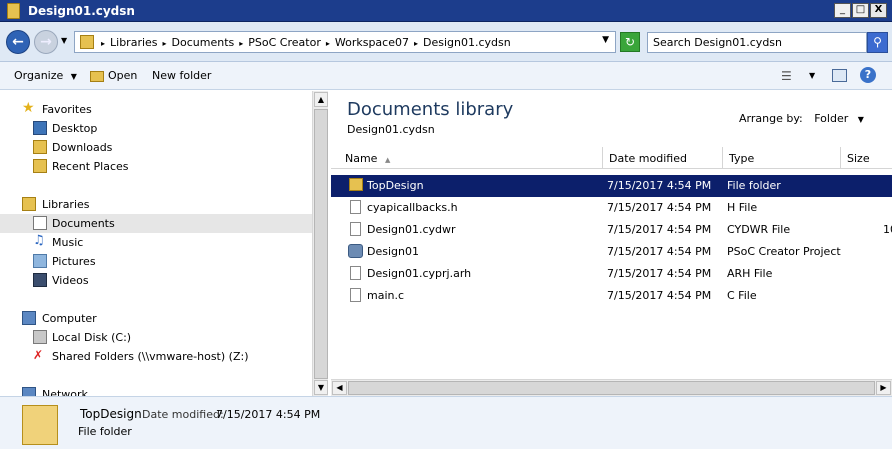 Image resolution: width=892 pixels, height=449 pixels. Describe the element at coordinates (467, 42) in the screenshot. I see `breadcrumb-item: Design01.cydsn` at that location.